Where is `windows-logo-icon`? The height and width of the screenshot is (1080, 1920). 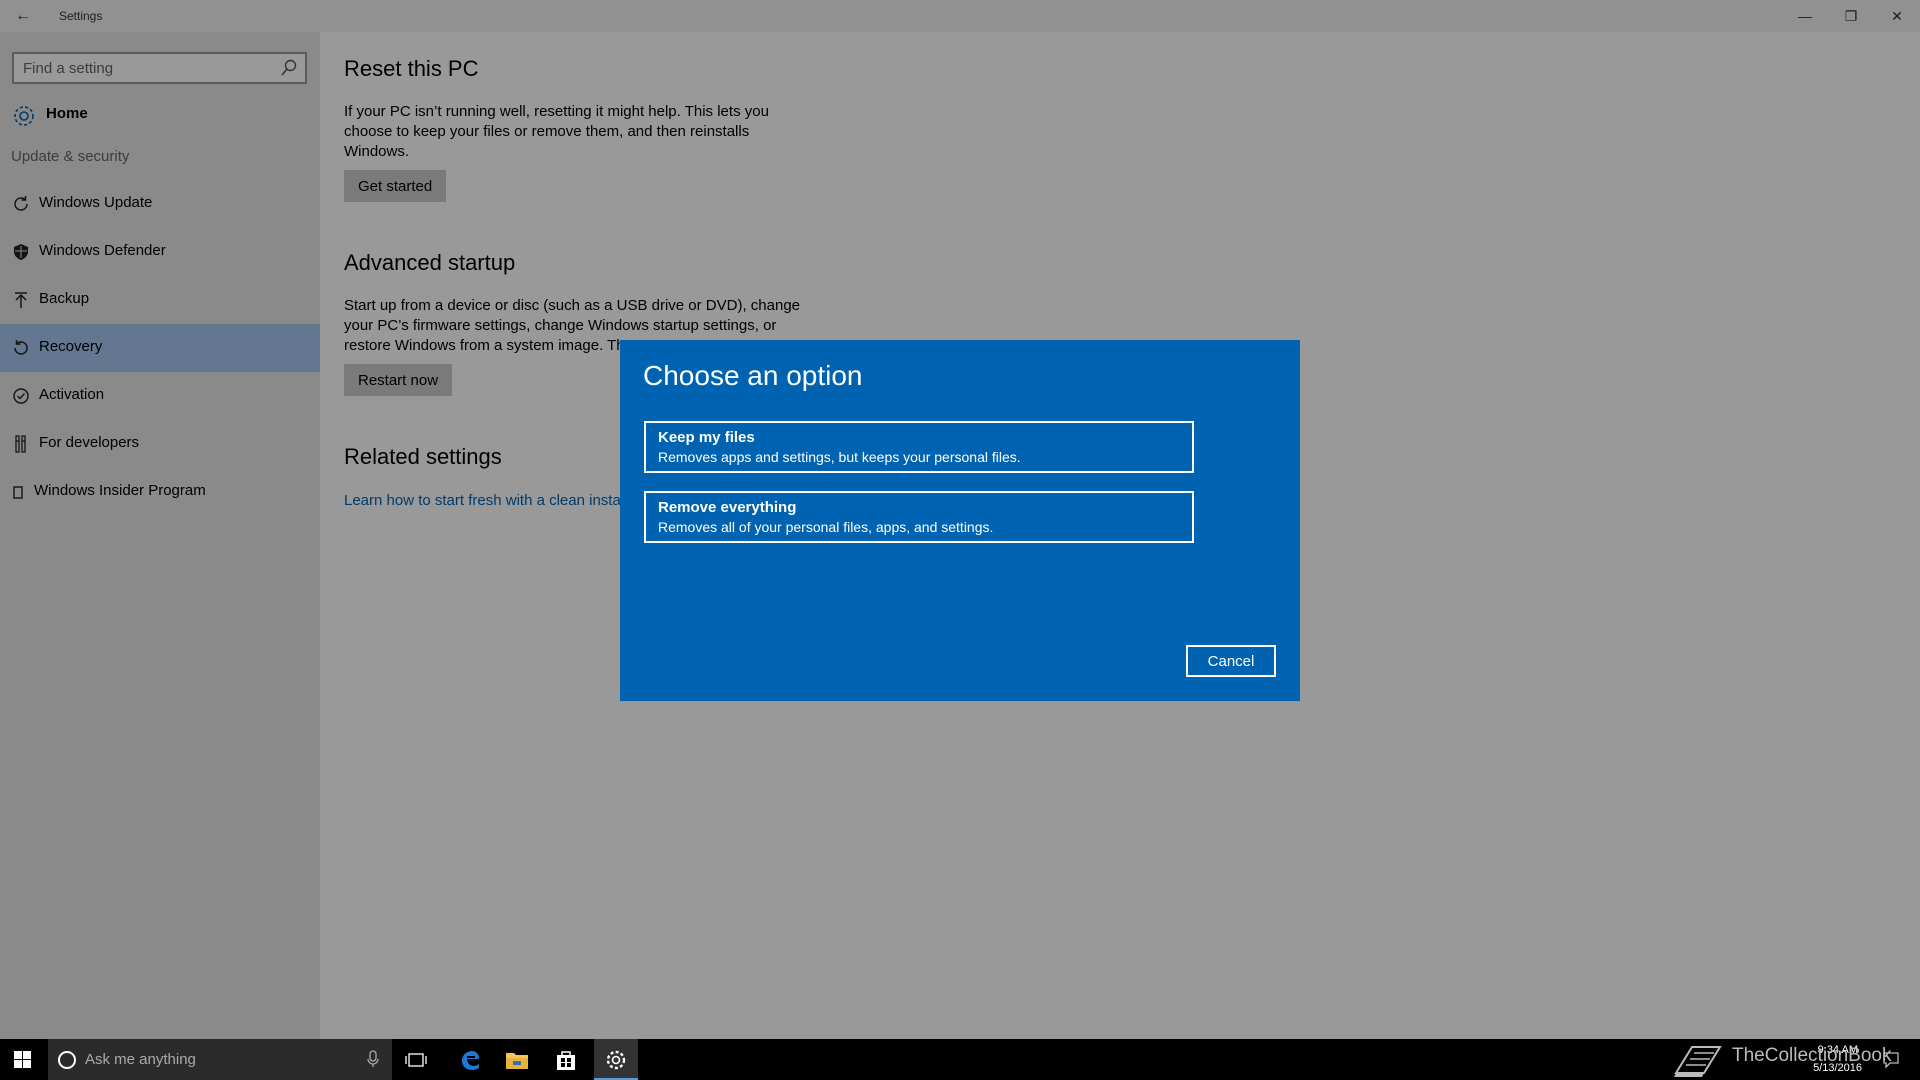
windows-logo-icon is located at coordinates (22, 1062).